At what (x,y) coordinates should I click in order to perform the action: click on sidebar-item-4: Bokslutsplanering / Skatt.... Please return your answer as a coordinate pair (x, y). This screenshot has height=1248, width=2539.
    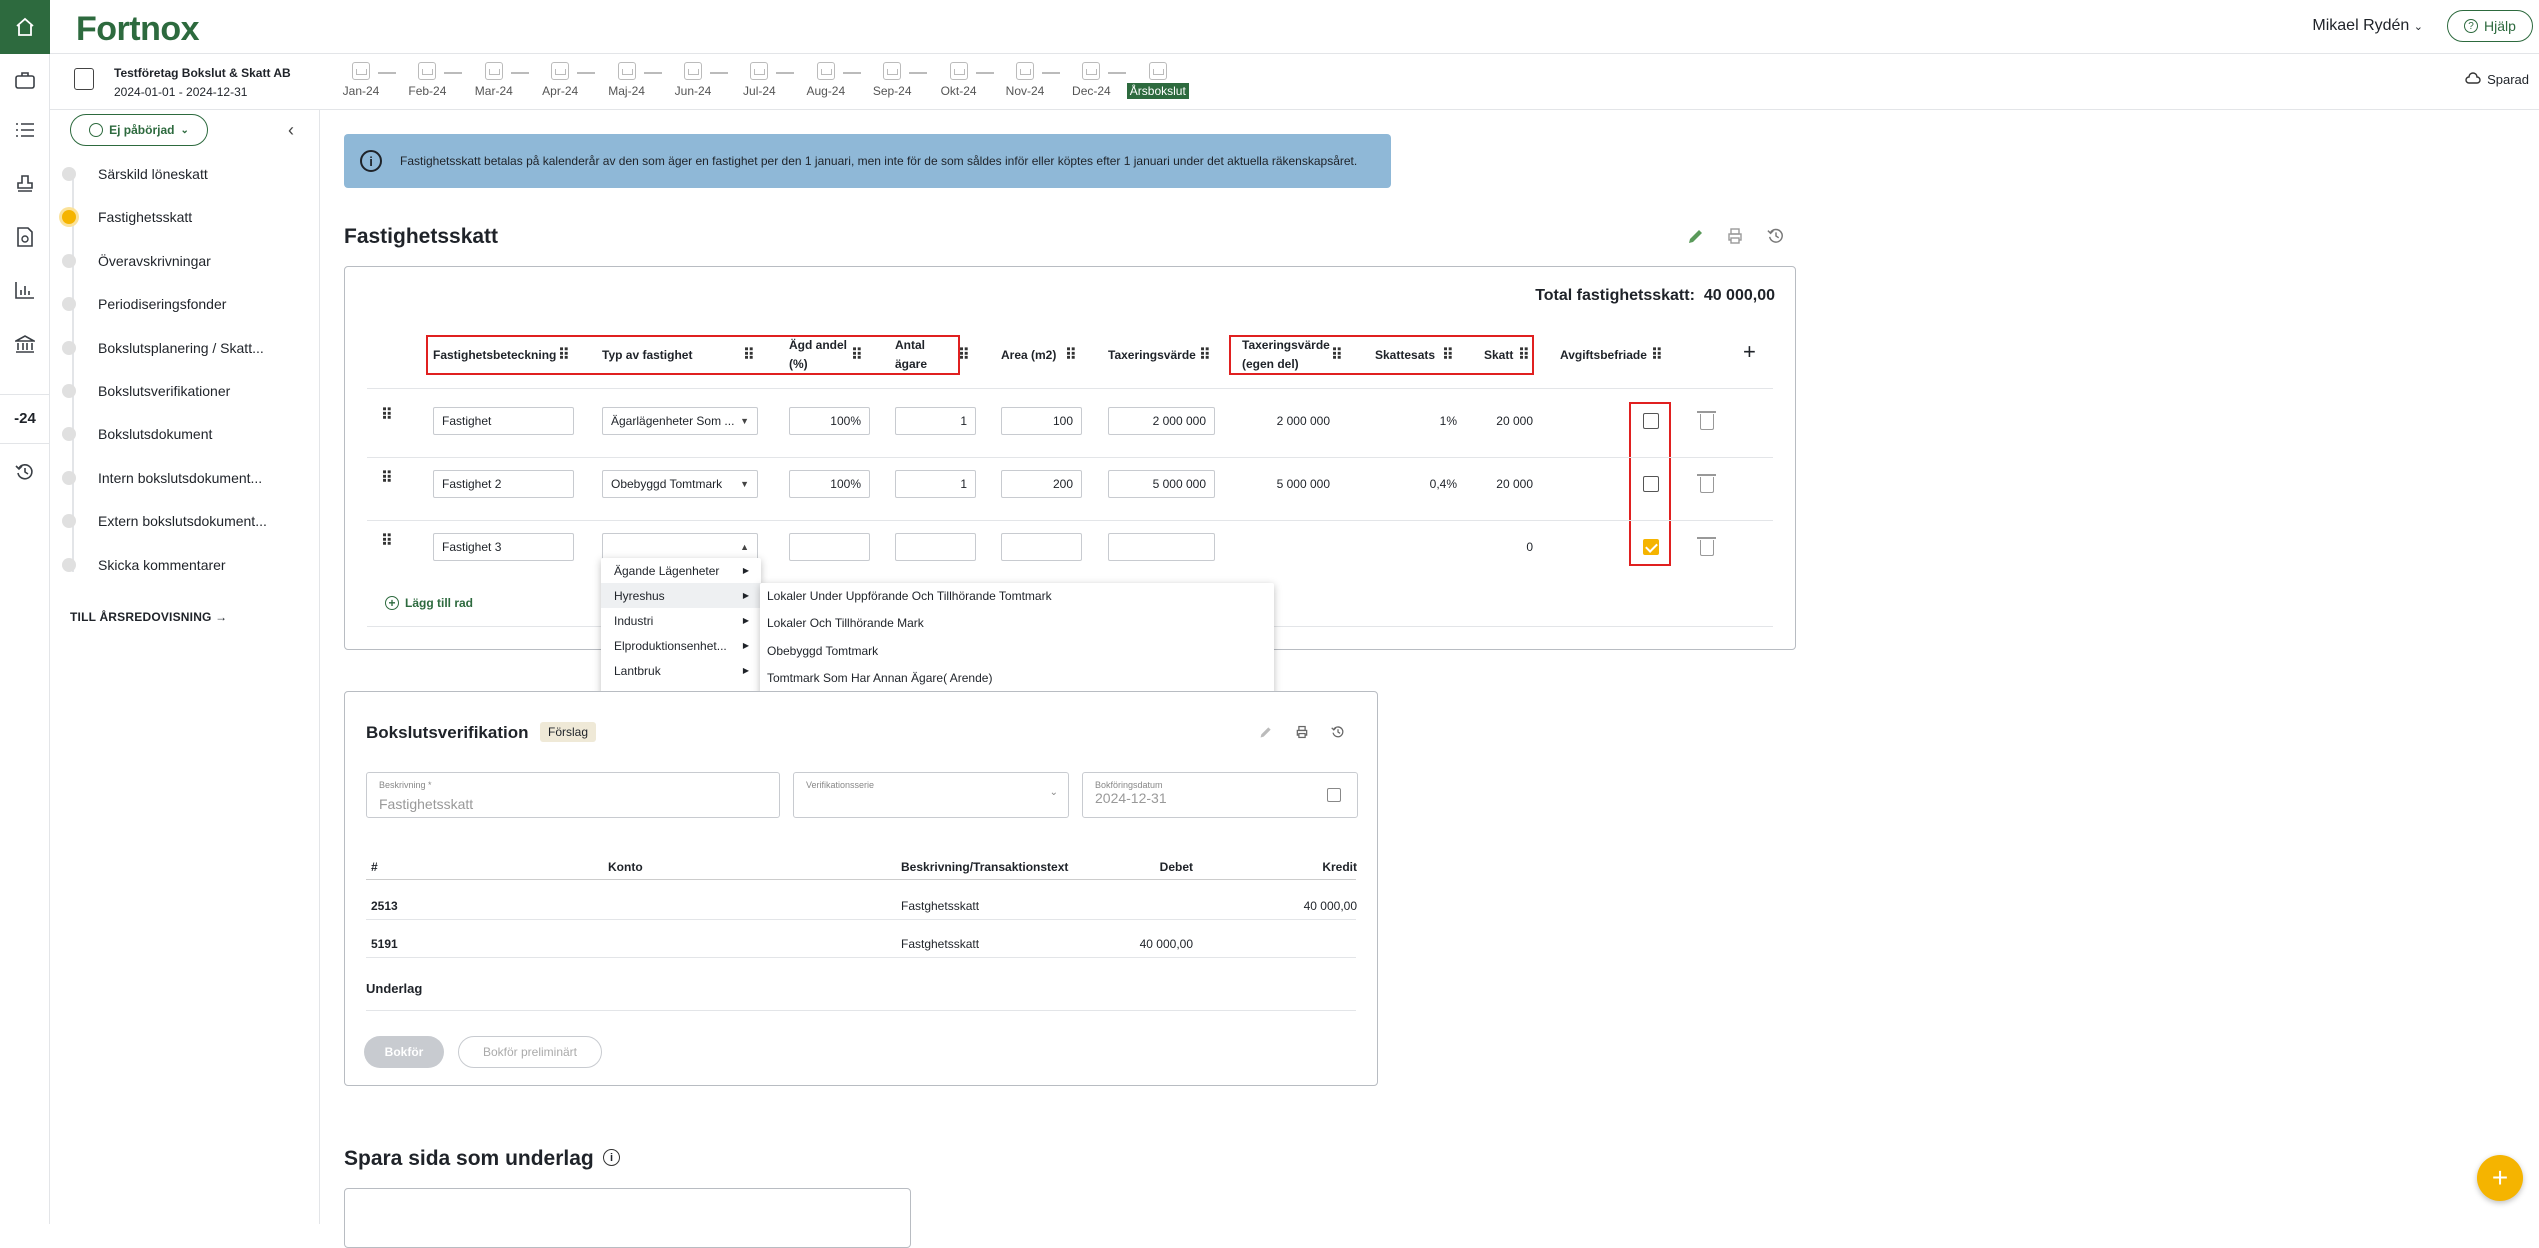
    Looking at the image, I should click on (163, 348).